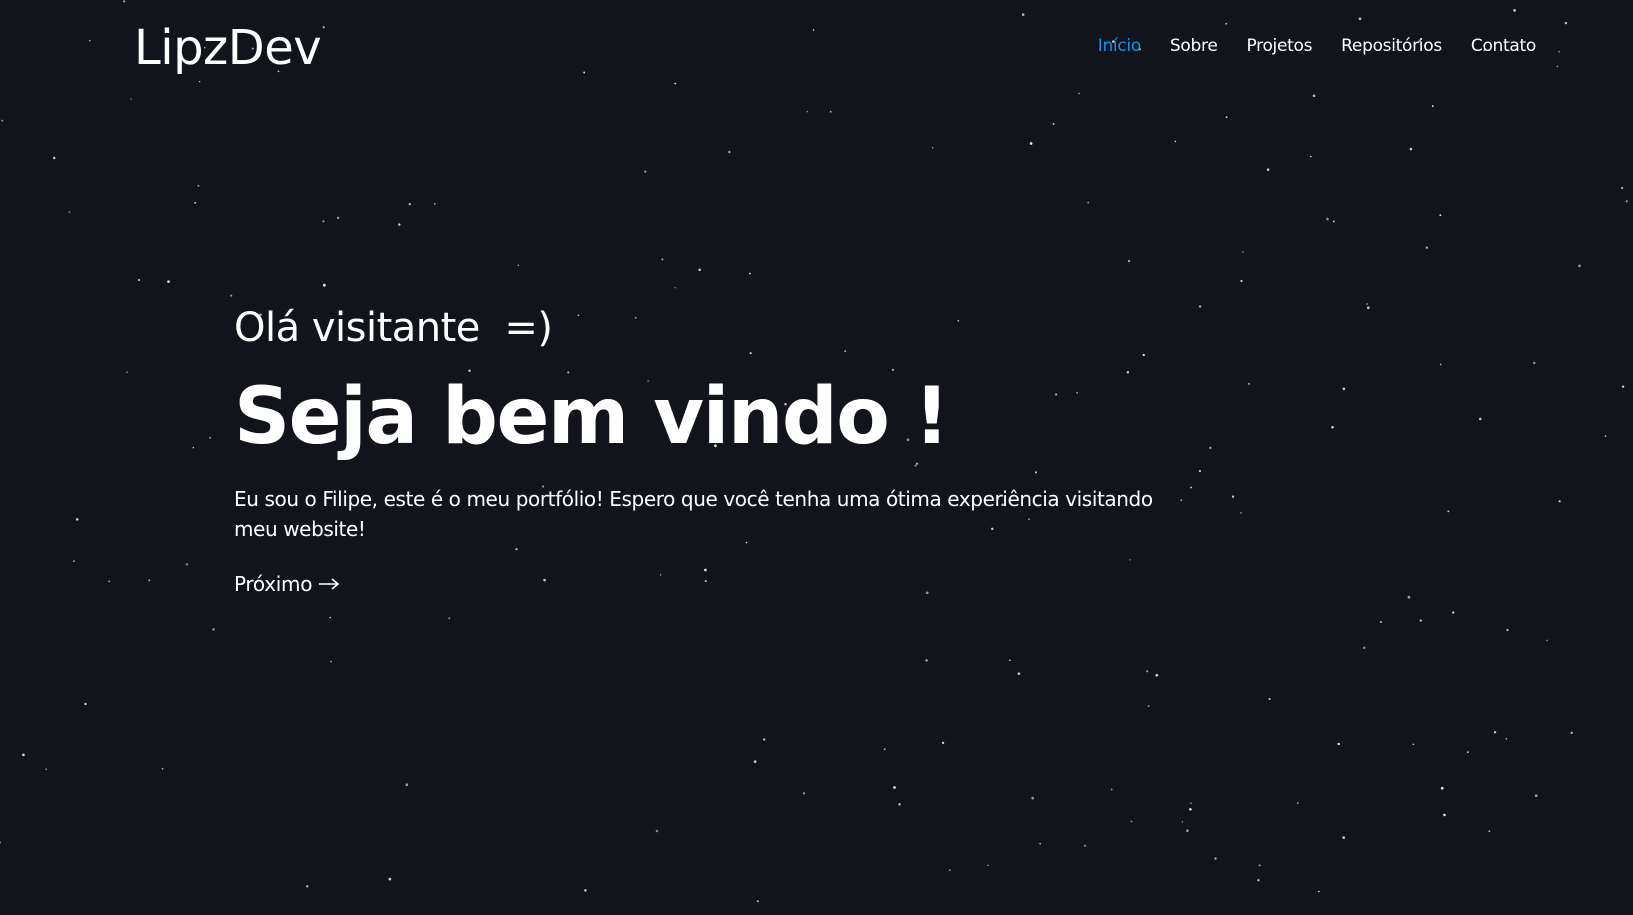 The height and width of the screenshot is (915, 1633). Describe the element at coordinates (1391, 46) in the screenshot. I see `nav-item-repositorios: Repositórios` at that location.